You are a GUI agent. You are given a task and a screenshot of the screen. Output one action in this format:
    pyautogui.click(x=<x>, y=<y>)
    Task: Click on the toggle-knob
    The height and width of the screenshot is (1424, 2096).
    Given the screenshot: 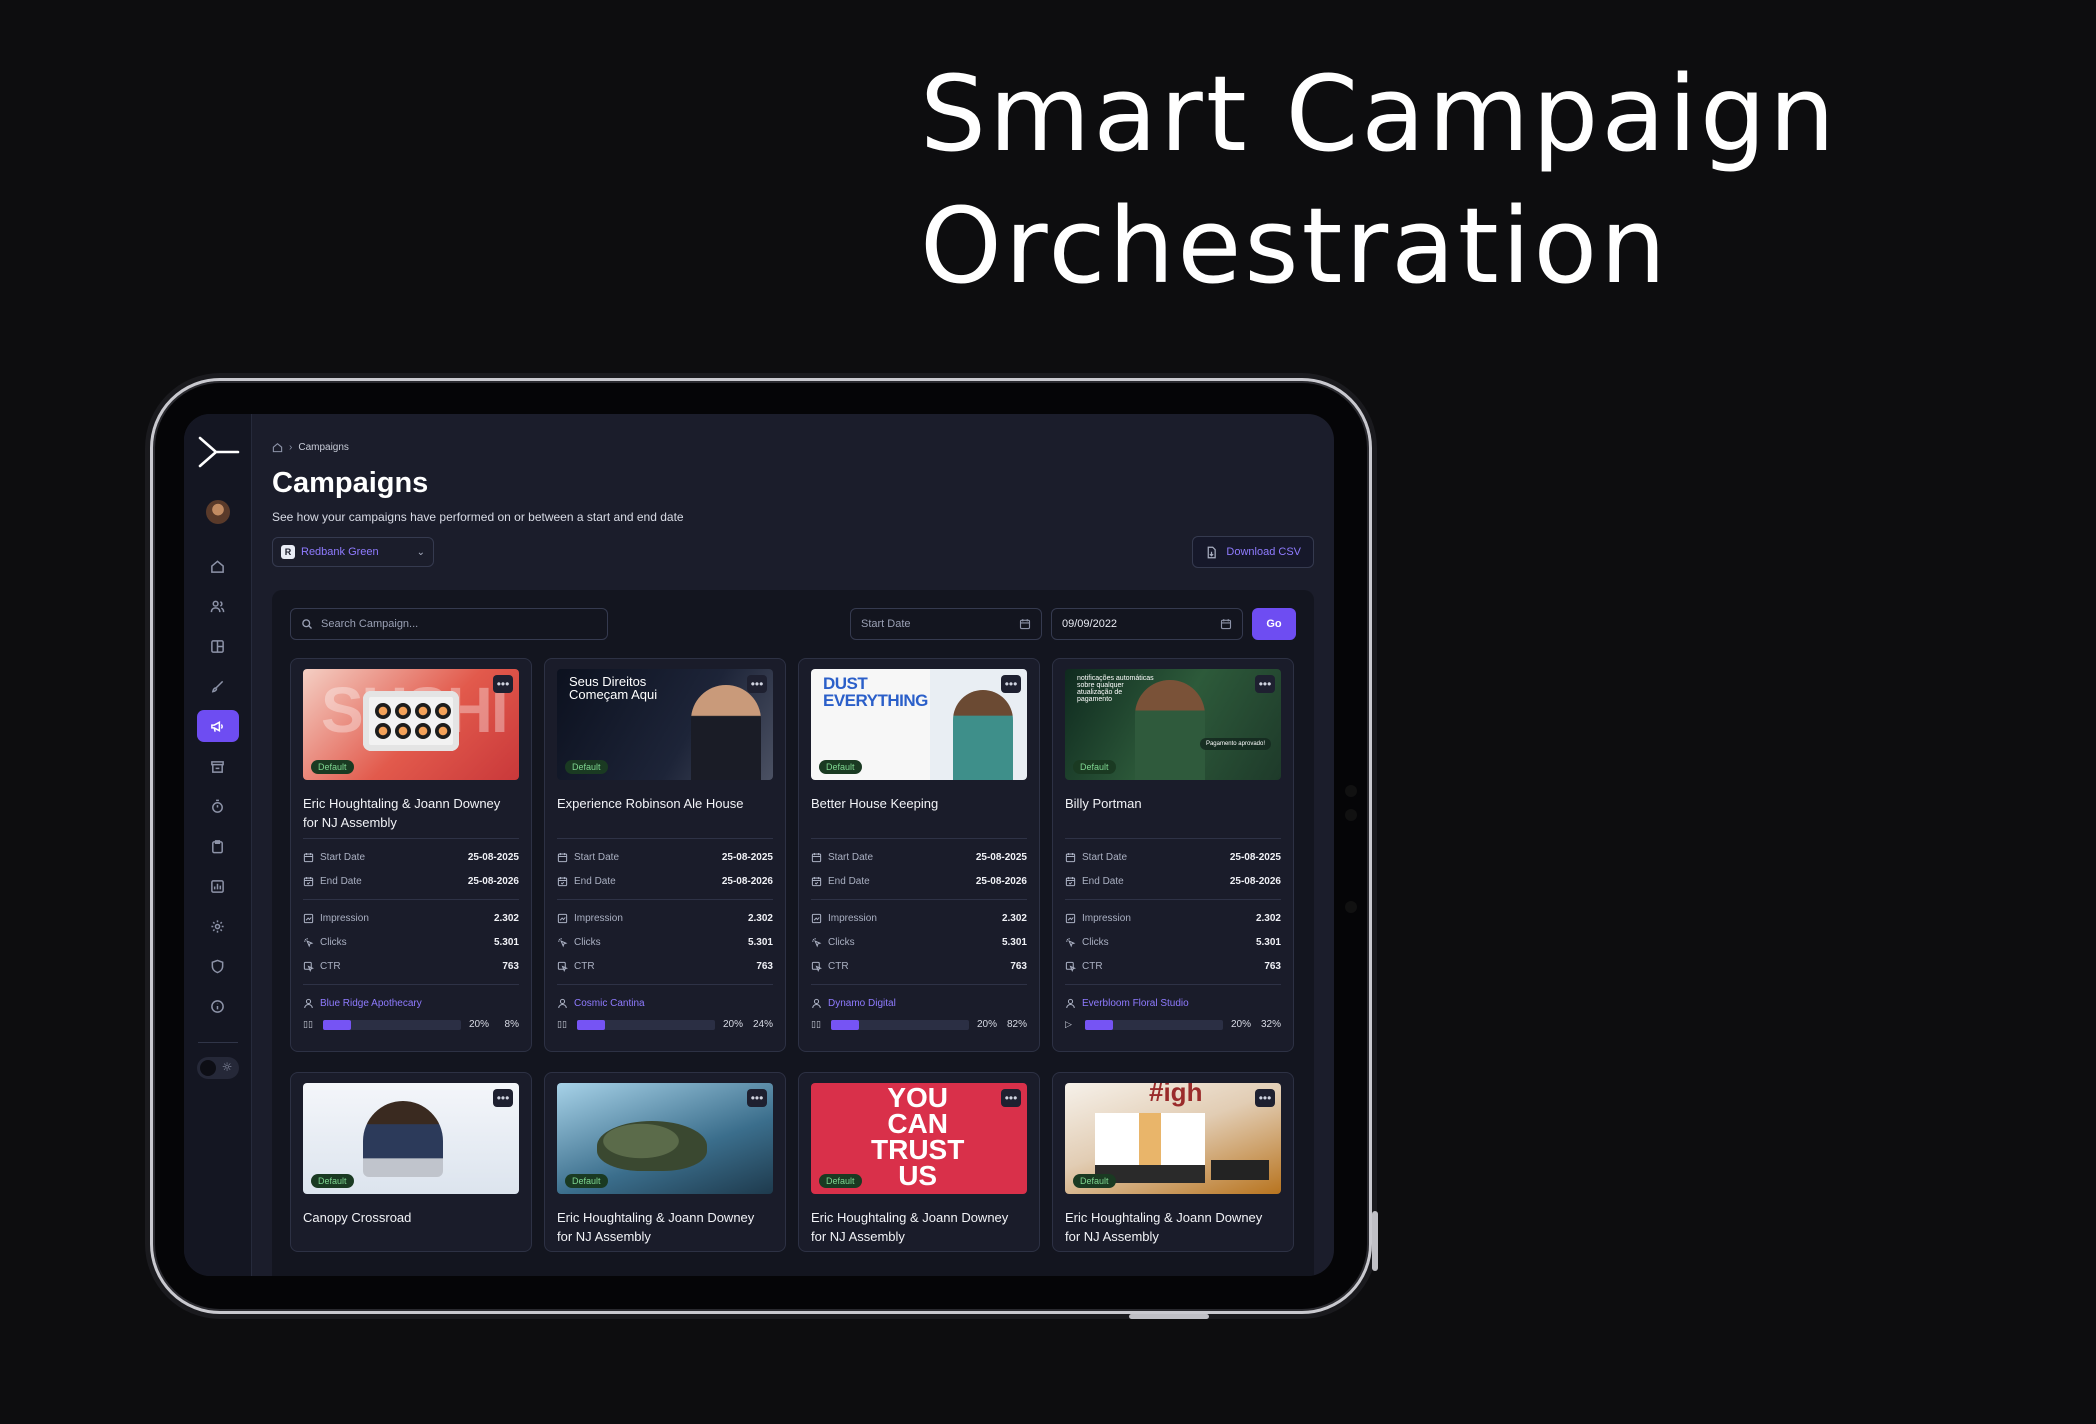 What is the action you would take?
    pyautogui.click(x=207, y=1068)
    